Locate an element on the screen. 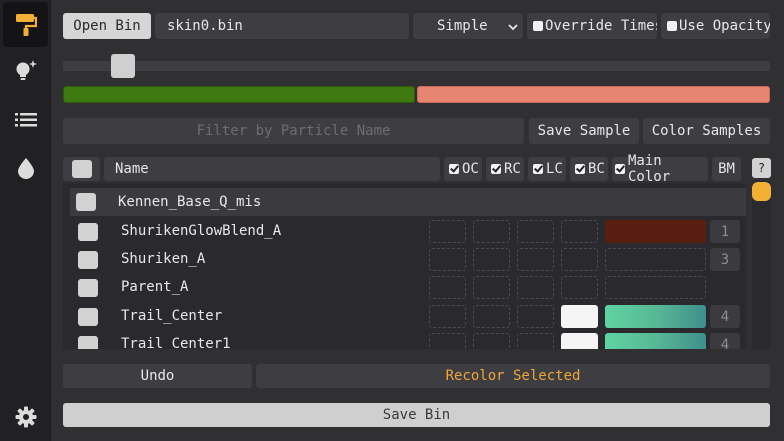  select-all-cell is located at coordinates (81, 169).